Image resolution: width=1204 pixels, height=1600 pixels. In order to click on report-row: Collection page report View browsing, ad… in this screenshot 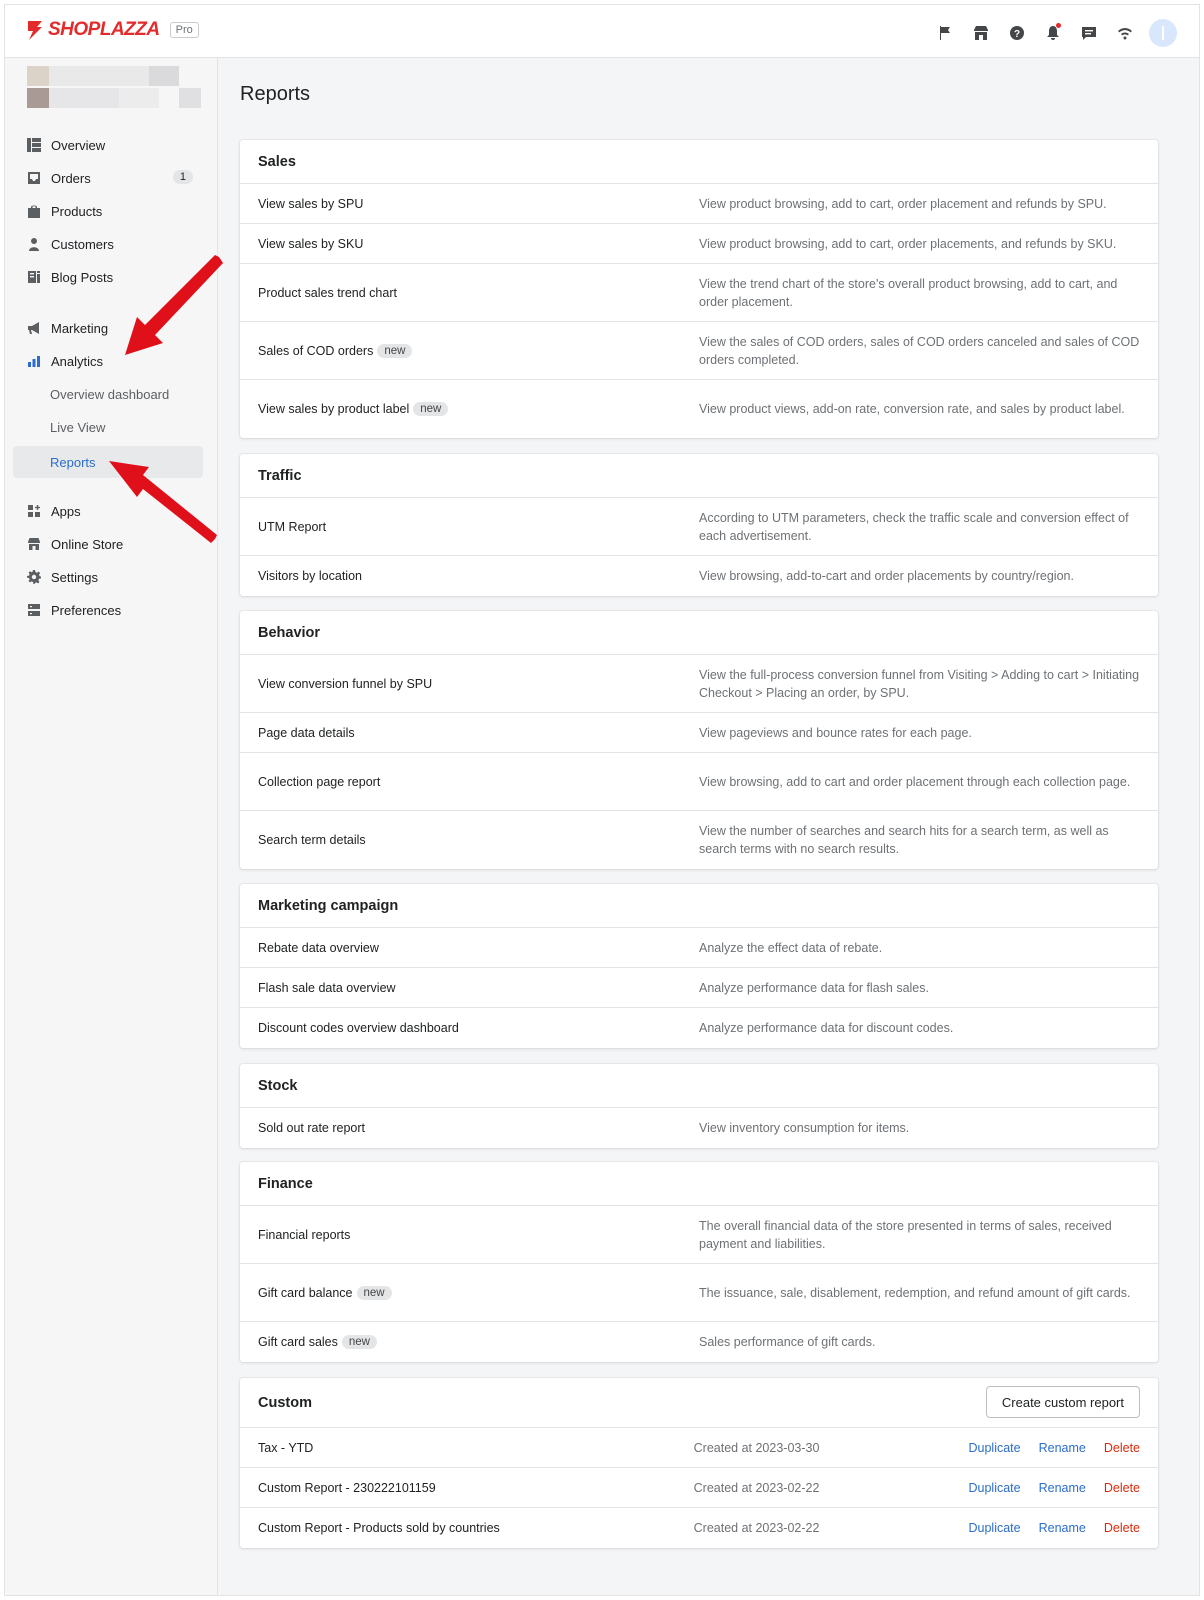, I will do `click(699, 782)`.